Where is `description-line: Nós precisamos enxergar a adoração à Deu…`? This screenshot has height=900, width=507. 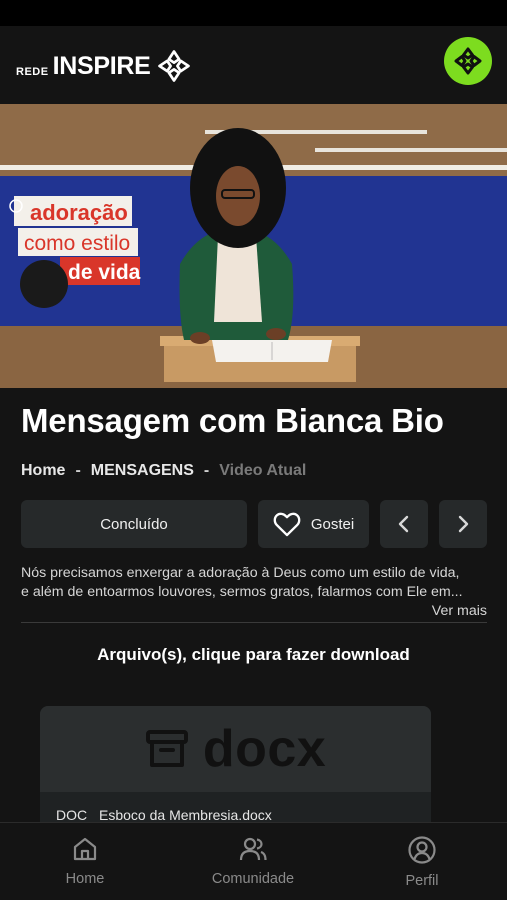 description-line: Nós precisamos enxergar a adoração à Deu… is located at coordinates (240, 573).